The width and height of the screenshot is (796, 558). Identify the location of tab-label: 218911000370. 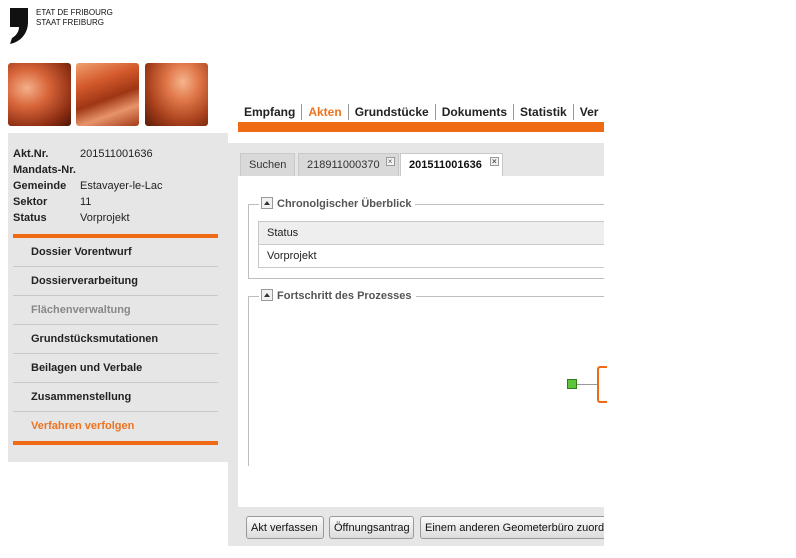
(343, 165).